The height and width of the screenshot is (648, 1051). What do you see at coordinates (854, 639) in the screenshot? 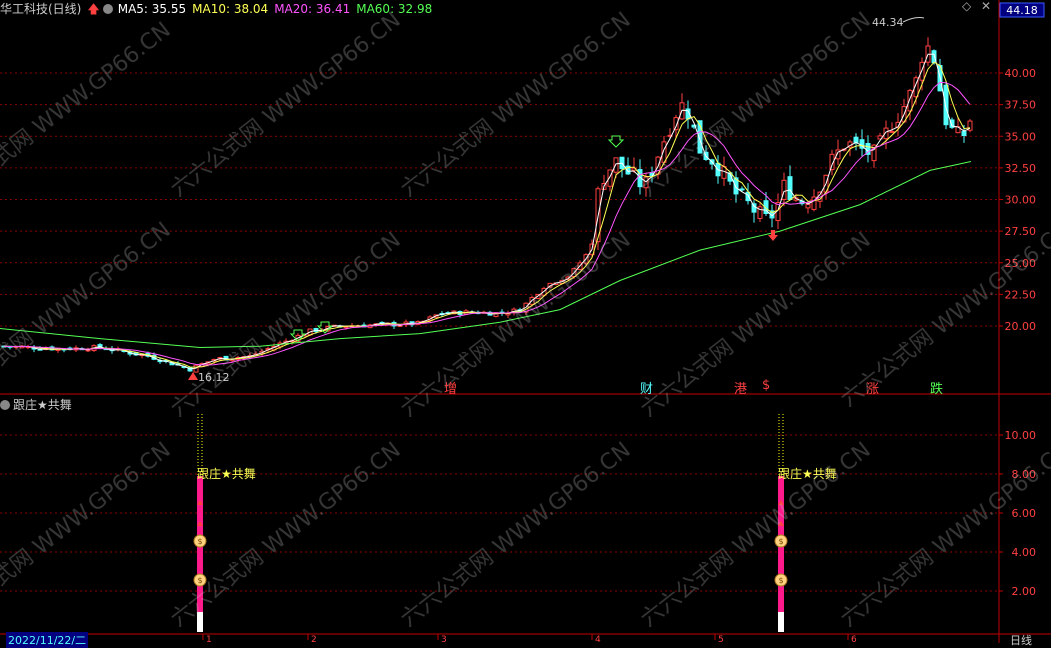
I see `month-label: 6` at bounding box center [854, 639].